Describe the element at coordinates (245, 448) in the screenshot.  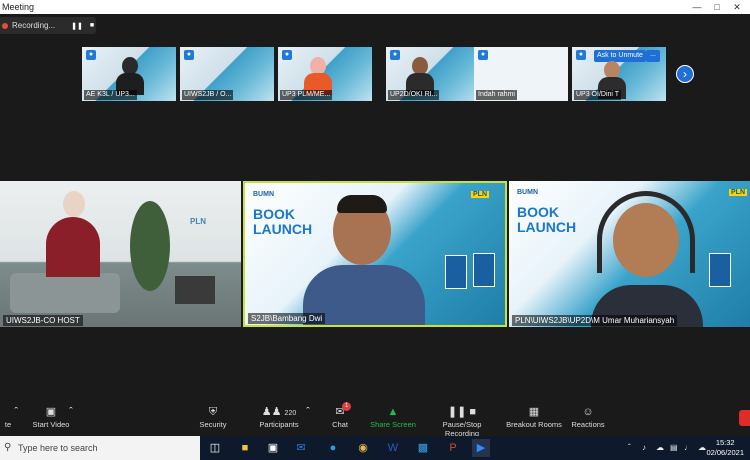
I see `file-explorer-icon: ■` at that location.